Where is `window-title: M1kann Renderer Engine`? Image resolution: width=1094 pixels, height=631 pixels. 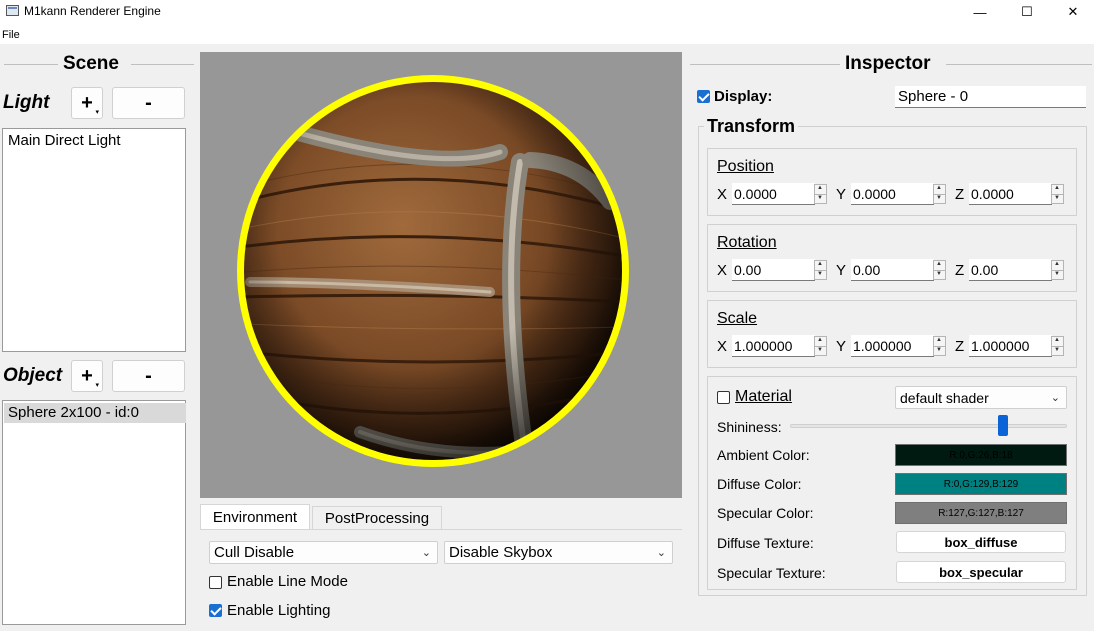 window-title: M1kann Renderer Engine is located at coordinates (92, 11).